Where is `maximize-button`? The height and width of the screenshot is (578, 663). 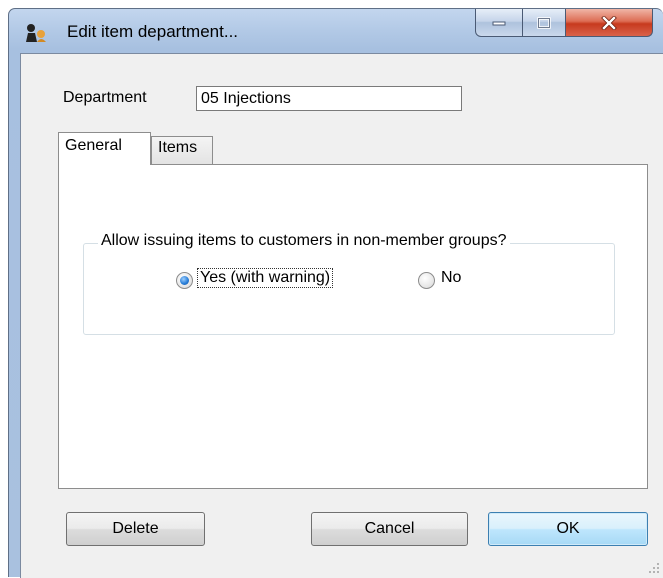 maximize-button is located at coordinates (544, 23).